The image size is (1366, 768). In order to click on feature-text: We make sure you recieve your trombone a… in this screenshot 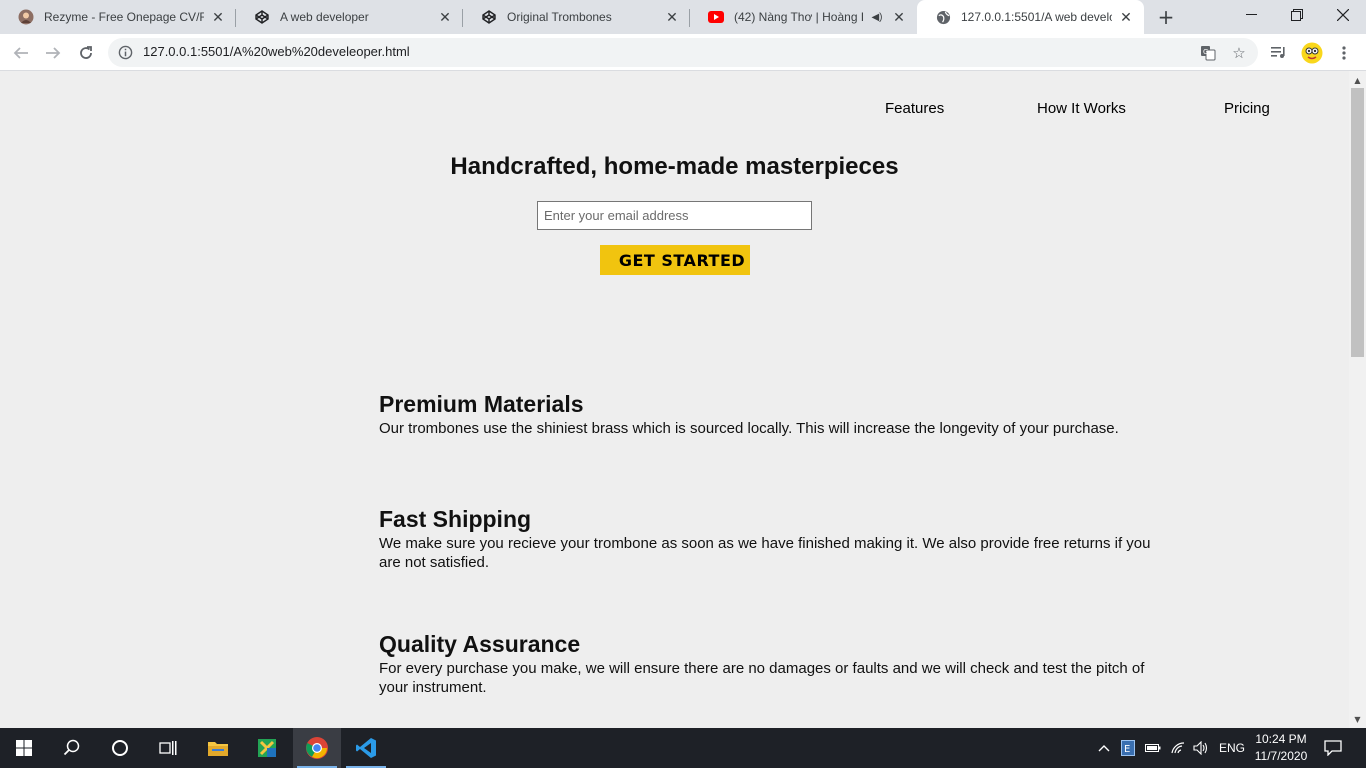, I will do `click(765, 553)`.